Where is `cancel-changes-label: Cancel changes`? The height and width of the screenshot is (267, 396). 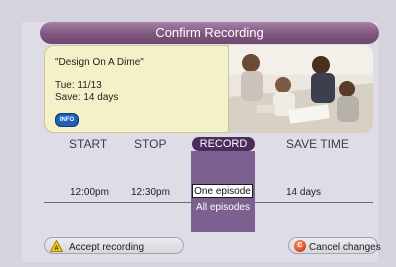
cancel-changes-label: Cancel changes is located at coordinates (345, 247).